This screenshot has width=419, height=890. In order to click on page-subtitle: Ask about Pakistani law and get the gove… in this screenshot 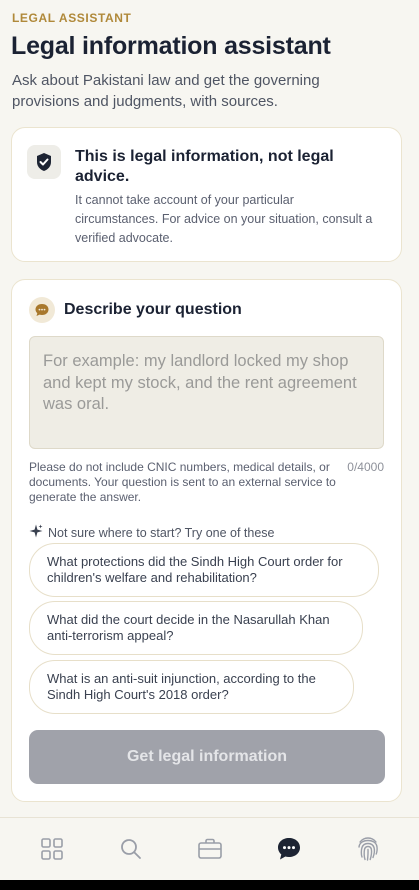, I will do `click(166, 91)`.